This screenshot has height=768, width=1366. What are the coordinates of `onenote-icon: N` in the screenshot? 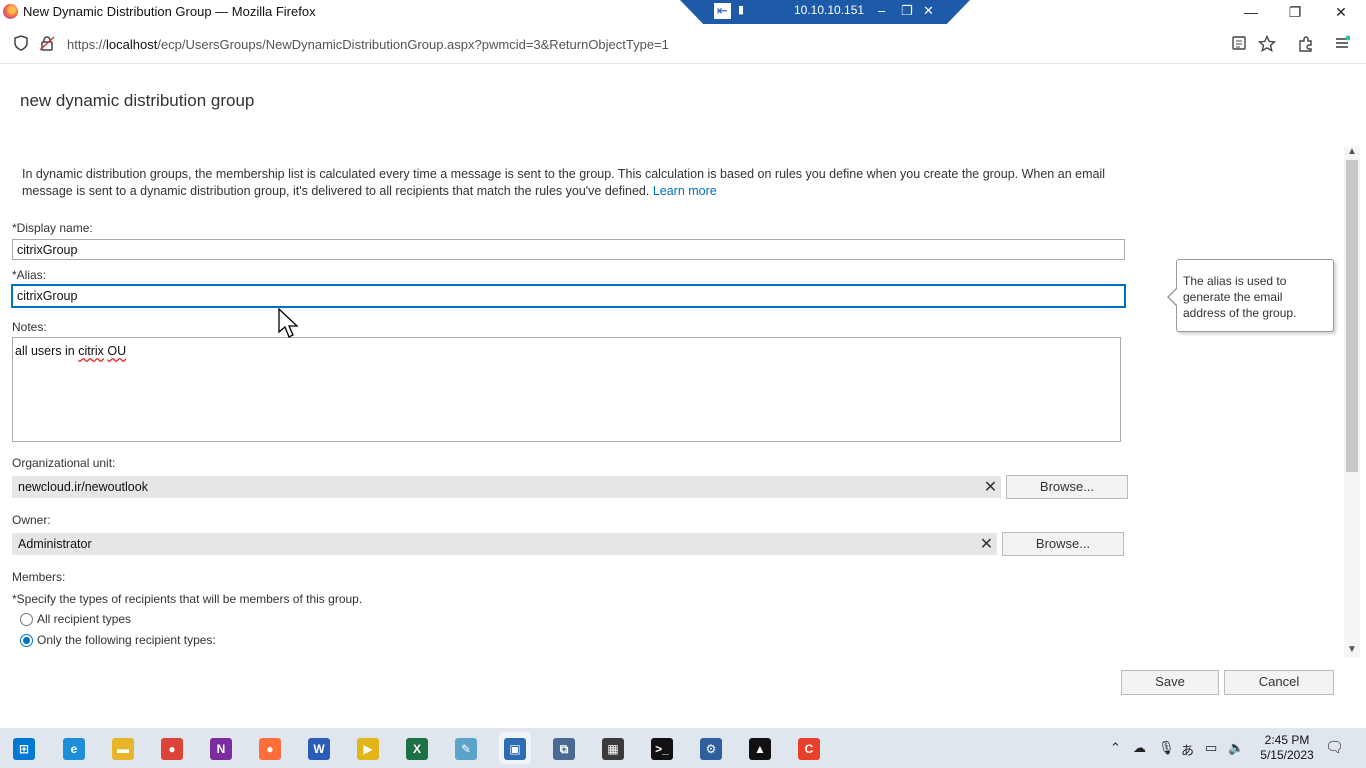 It's located at (221, 748).